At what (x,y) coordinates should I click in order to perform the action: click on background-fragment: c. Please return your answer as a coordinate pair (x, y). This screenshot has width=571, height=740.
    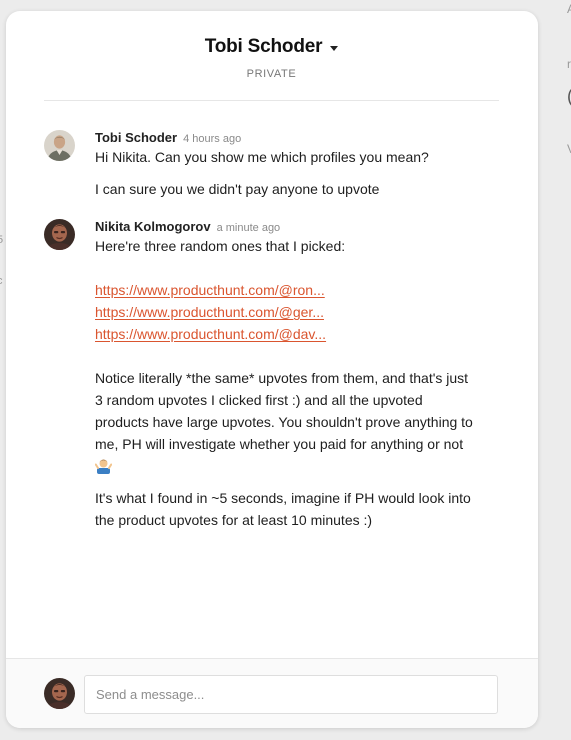
    Looking at the image, I should click on (1, 281).